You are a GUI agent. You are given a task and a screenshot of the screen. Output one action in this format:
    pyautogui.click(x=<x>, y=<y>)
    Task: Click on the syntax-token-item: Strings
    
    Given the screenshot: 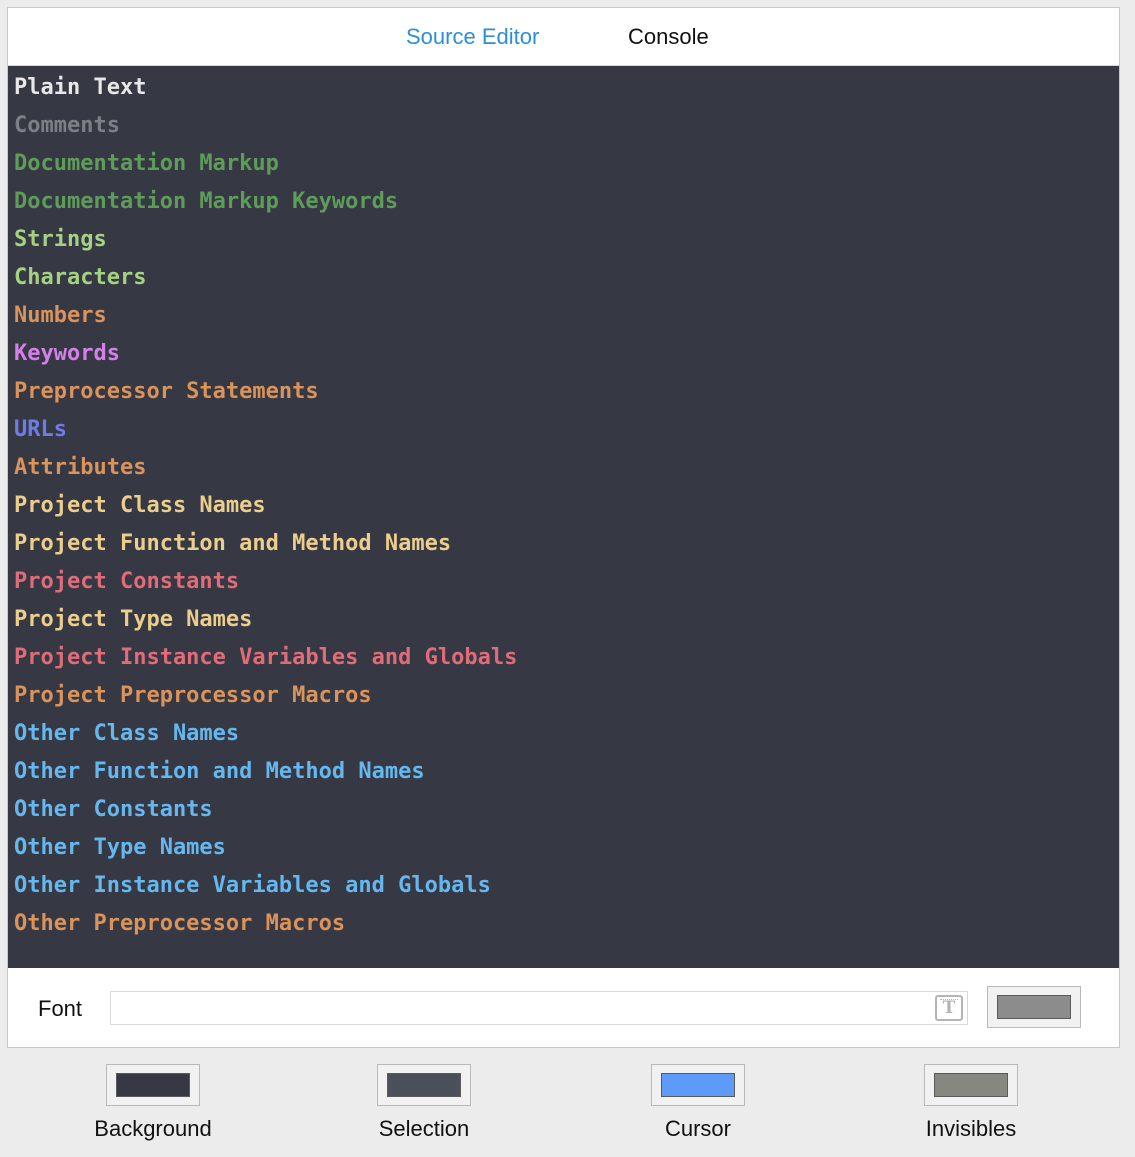 What is the action you would take?
    pyautogui.click(x=60, y=240)
    